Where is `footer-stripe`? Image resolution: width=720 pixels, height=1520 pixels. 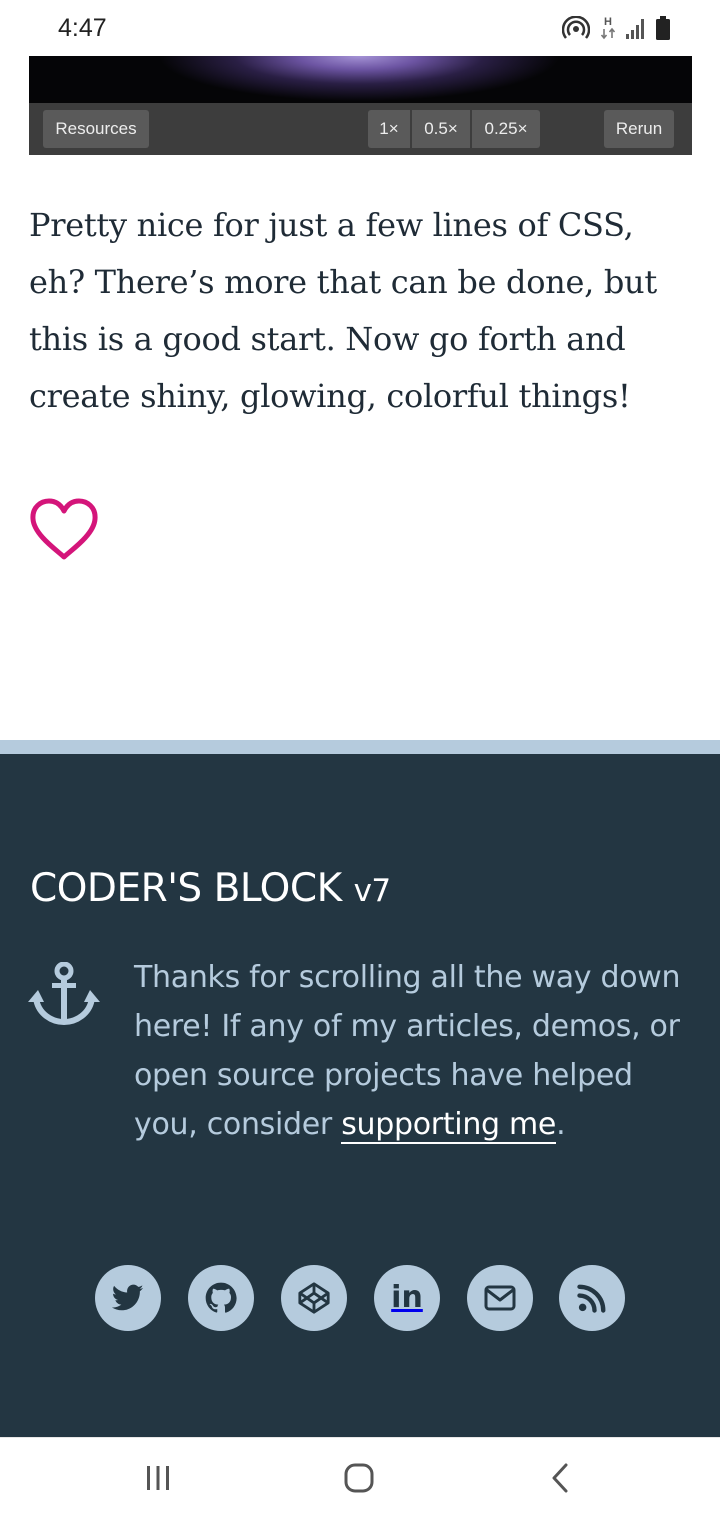
footer-stripe is located at coordinates (360, 747).